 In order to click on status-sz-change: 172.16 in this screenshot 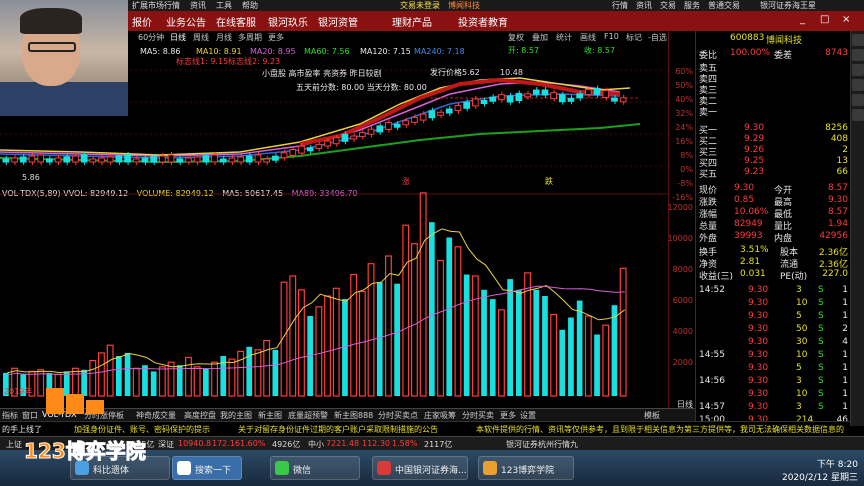, I will do `click(226, 443)`.